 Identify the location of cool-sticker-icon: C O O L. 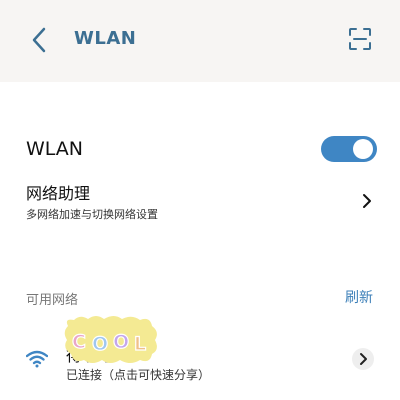
(110, 339).